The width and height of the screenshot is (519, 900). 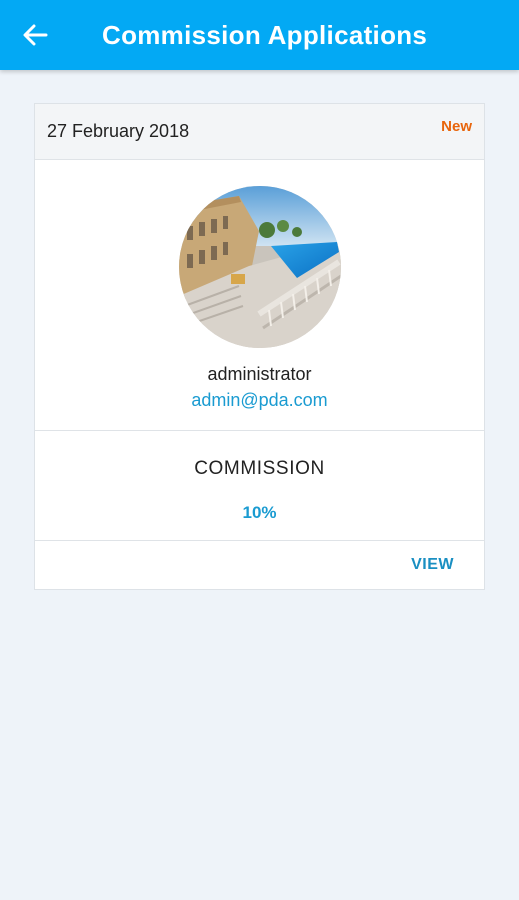 I want to click on arrow-left-icon, so click(x=35, y=35).